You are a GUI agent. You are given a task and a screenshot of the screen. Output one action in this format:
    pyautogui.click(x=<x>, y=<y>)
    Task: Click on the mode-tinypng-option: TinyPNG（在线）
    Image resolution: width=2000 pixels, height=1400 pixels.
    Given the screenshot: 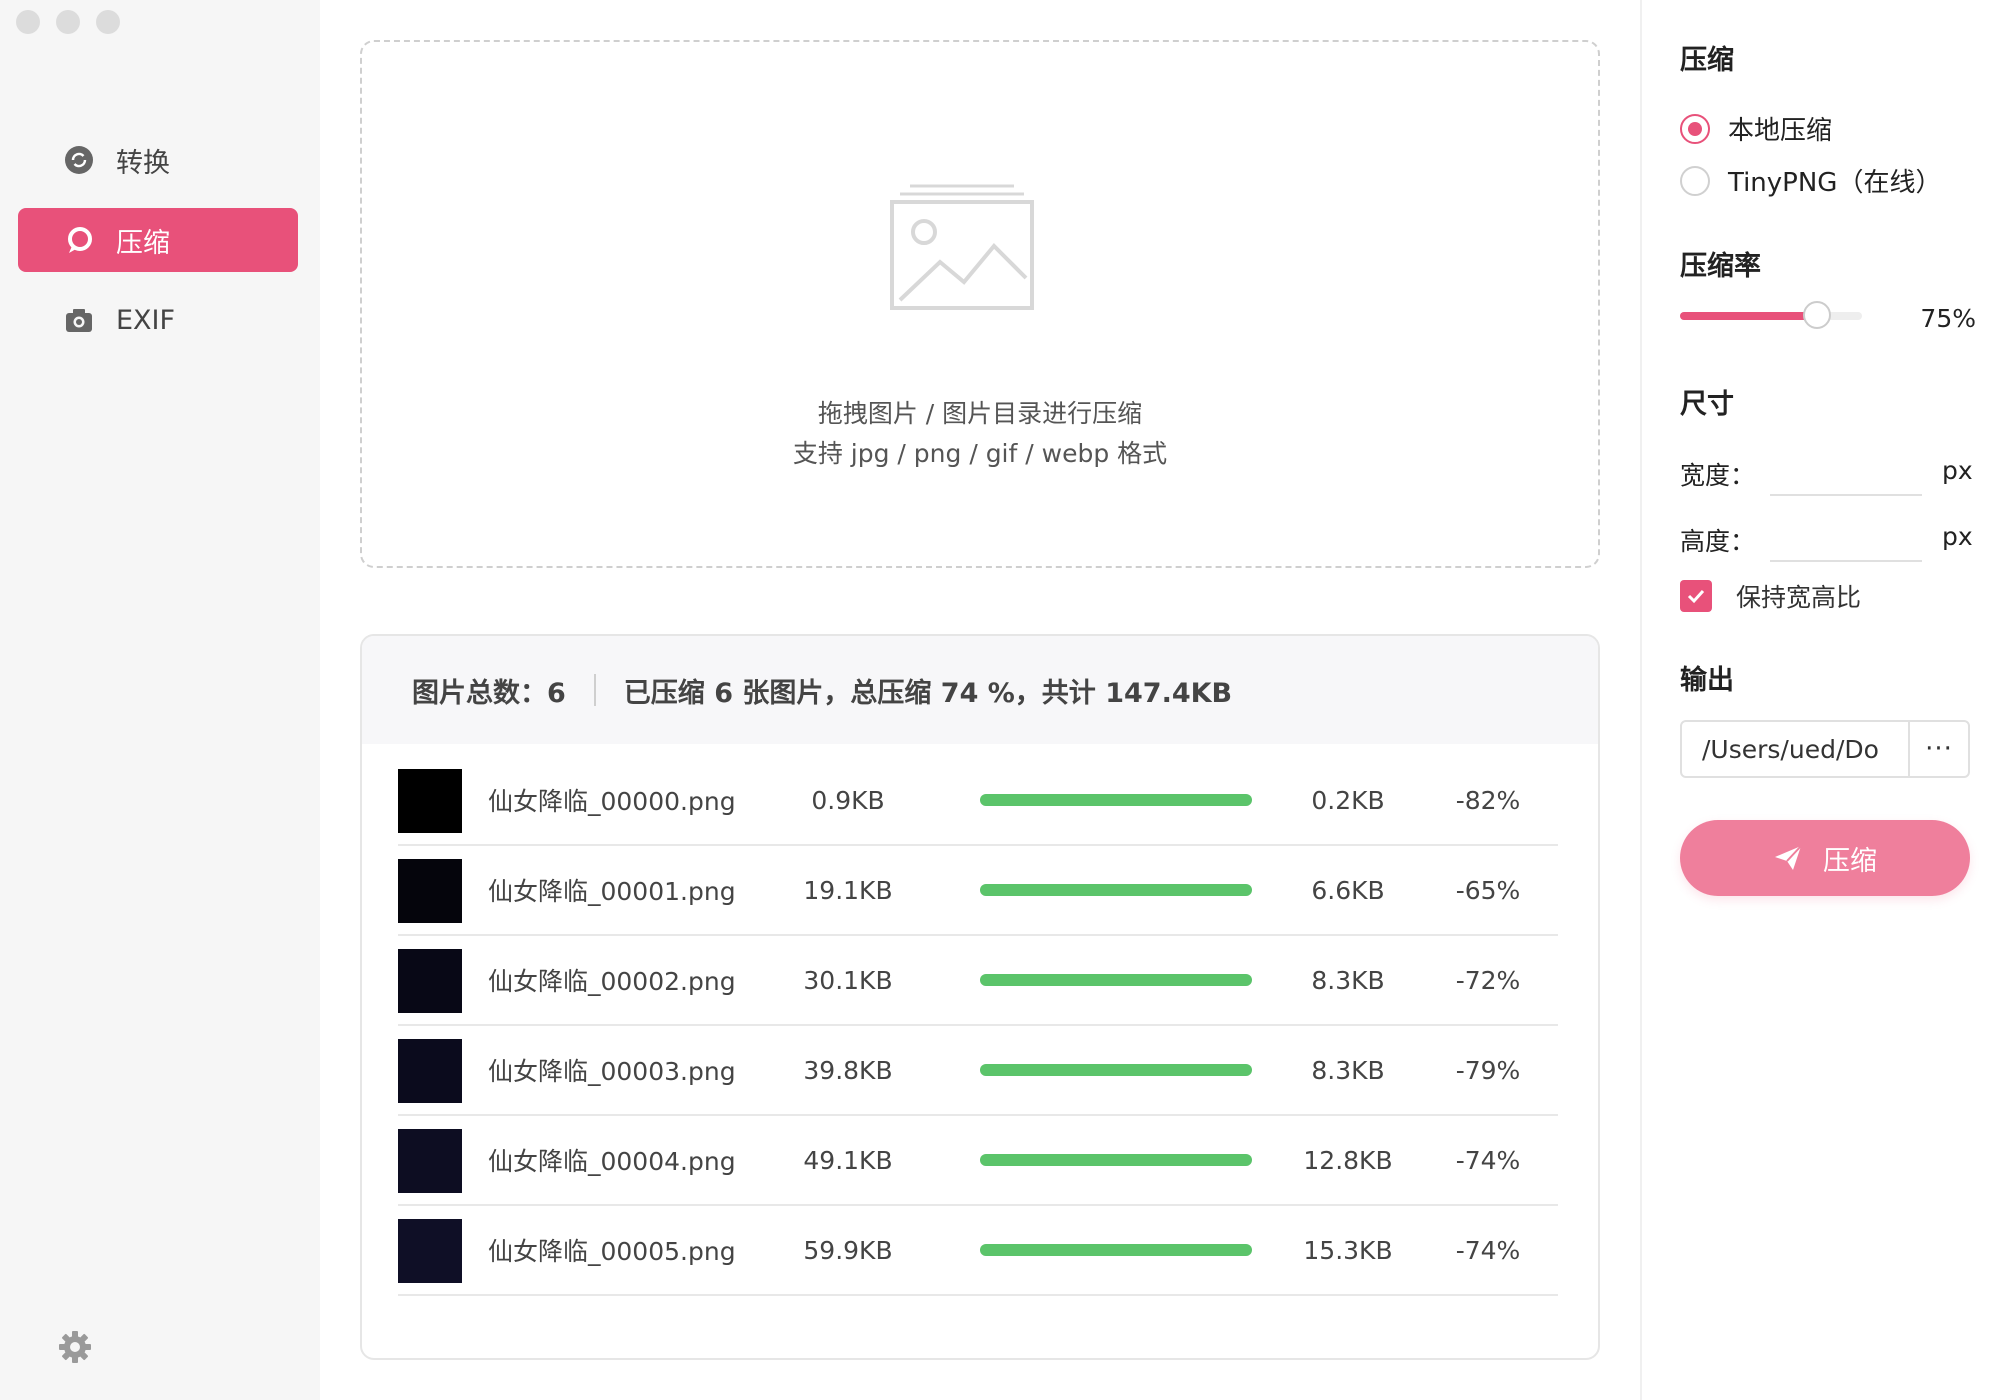 What is the action you would take?
    pyautogui.click(x=1810, y=180)
    